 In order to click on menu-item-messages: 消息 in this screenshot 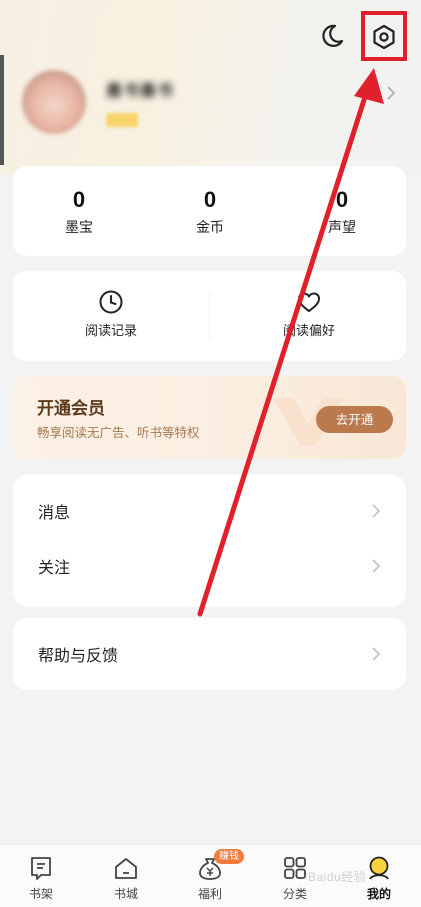, I will do `click(209, 511)`.